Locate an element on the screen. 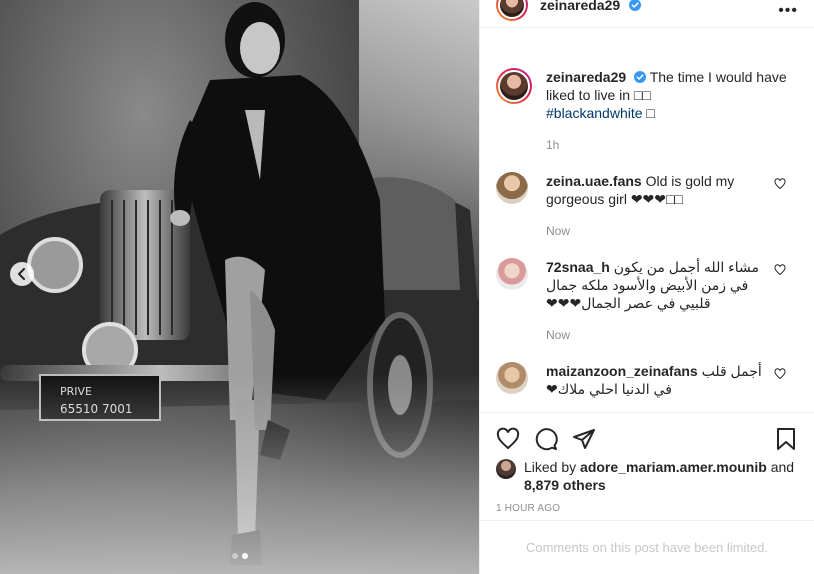 The width and height of the screenshot is (814, 574). comment-icon is located at coordinates (546, 439).